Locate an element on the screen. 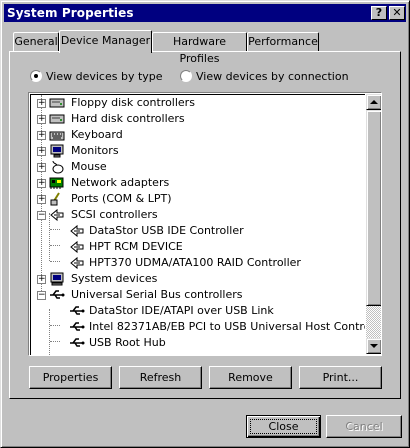  device-category-ports: Ports (COM & LPT) is located at coordinates (121, 199).